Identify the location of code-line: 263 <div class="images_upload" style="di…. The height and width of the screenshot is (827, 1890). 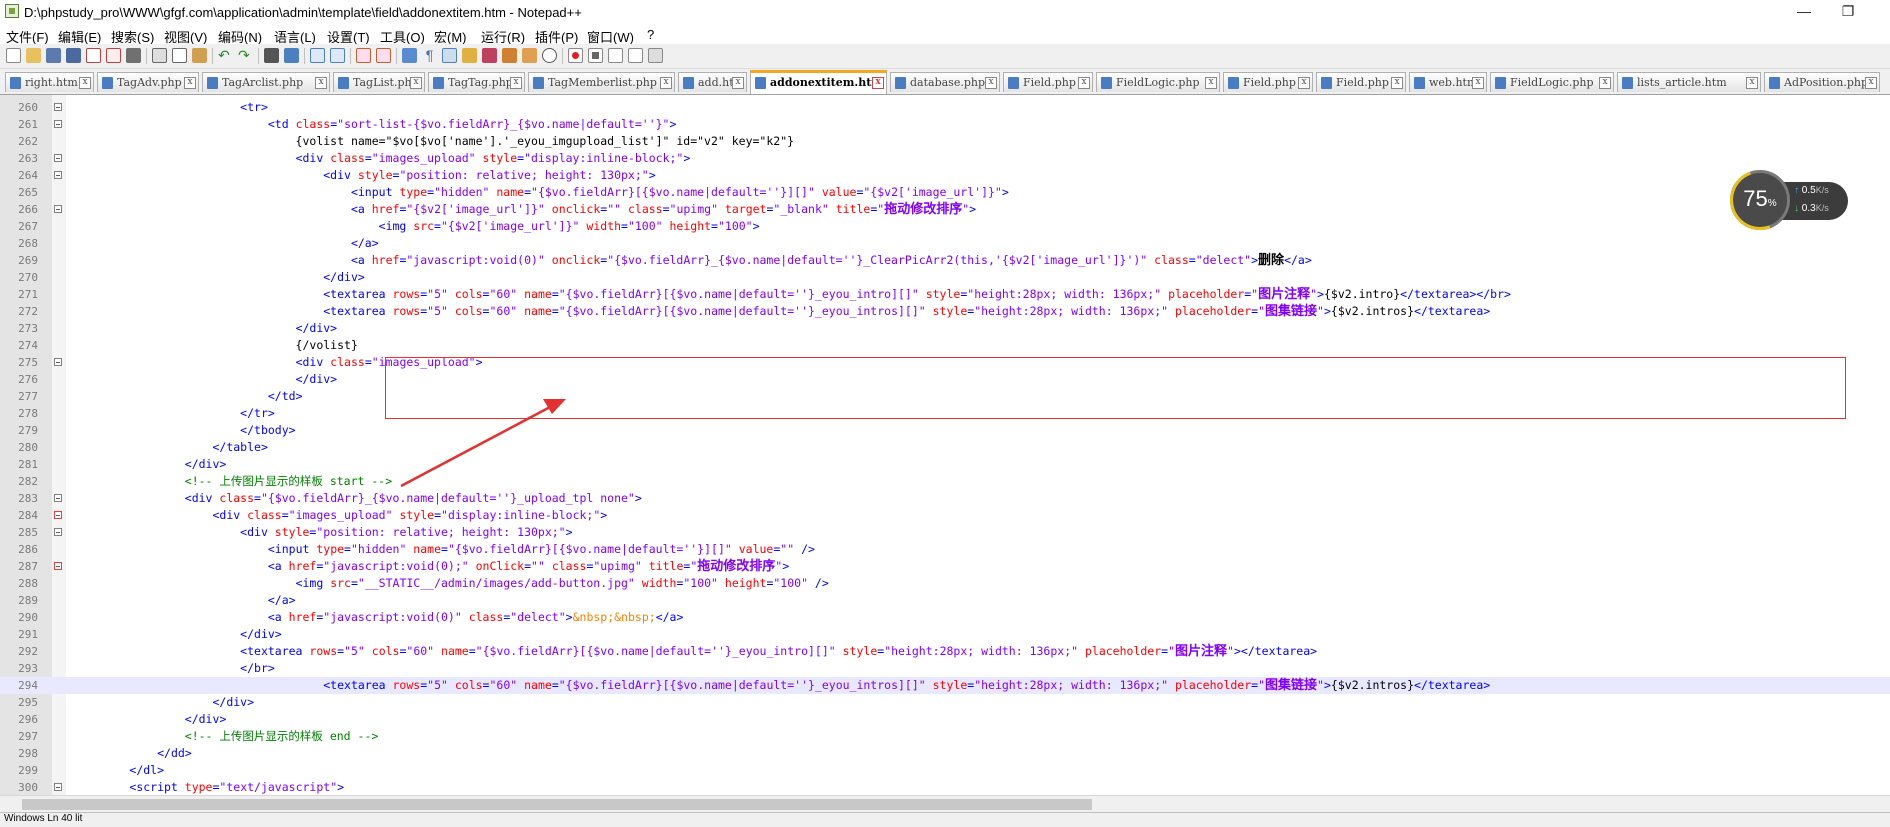
(945, 158).